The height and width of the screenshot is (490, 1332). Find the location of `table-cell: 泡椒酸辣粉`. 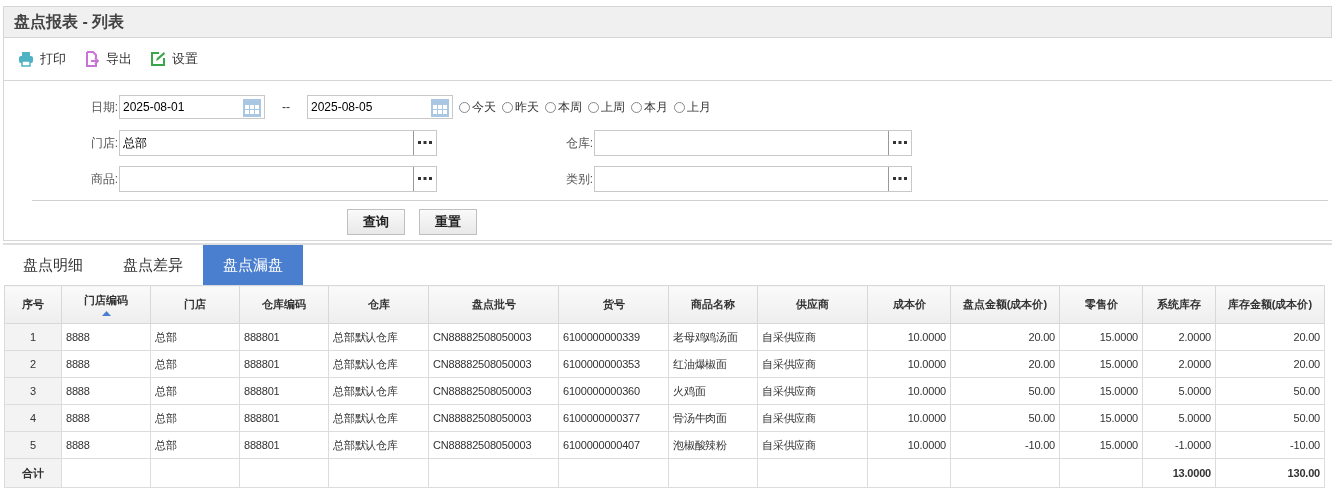

table-cell: 泡椒酸辣粉 is located at coordinates (713, 445).